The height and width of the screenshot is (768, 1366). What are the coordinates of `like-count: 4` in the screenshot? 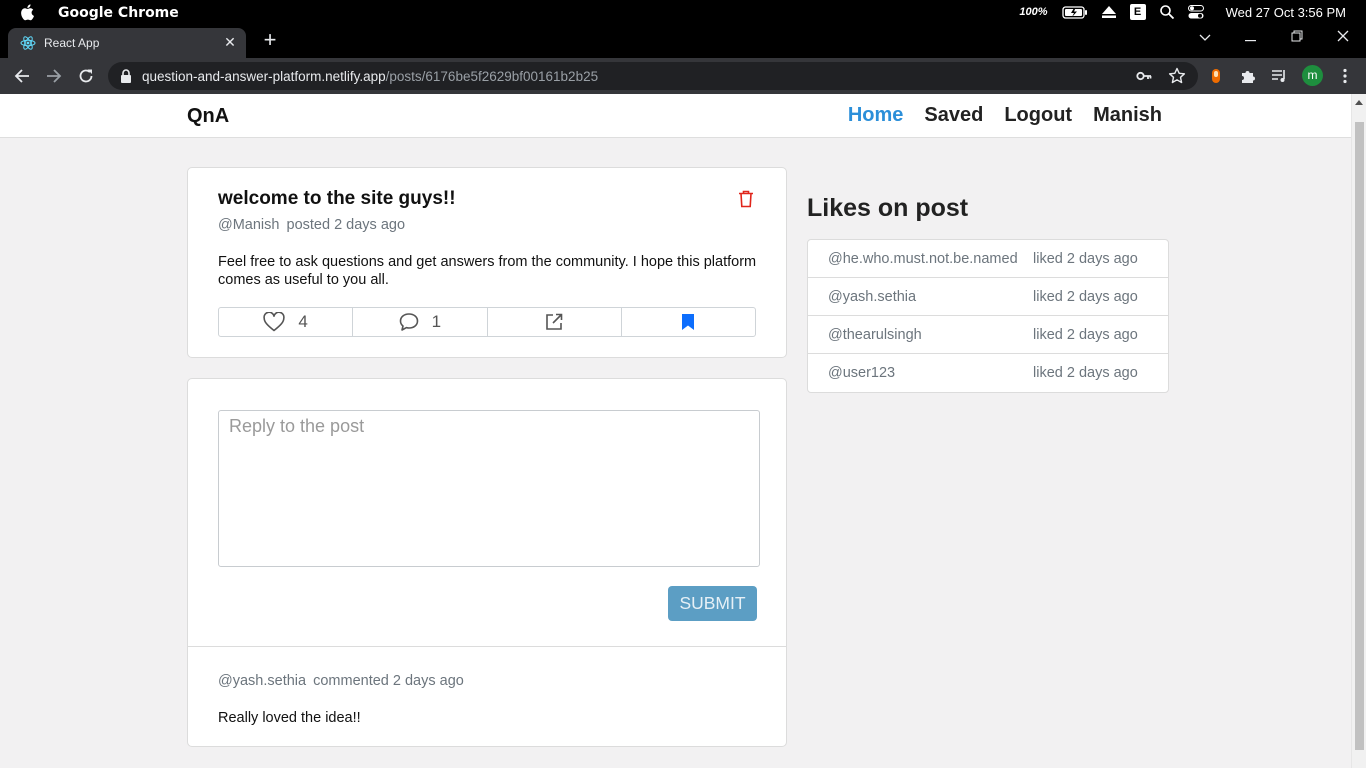 It's located at (303, 321).